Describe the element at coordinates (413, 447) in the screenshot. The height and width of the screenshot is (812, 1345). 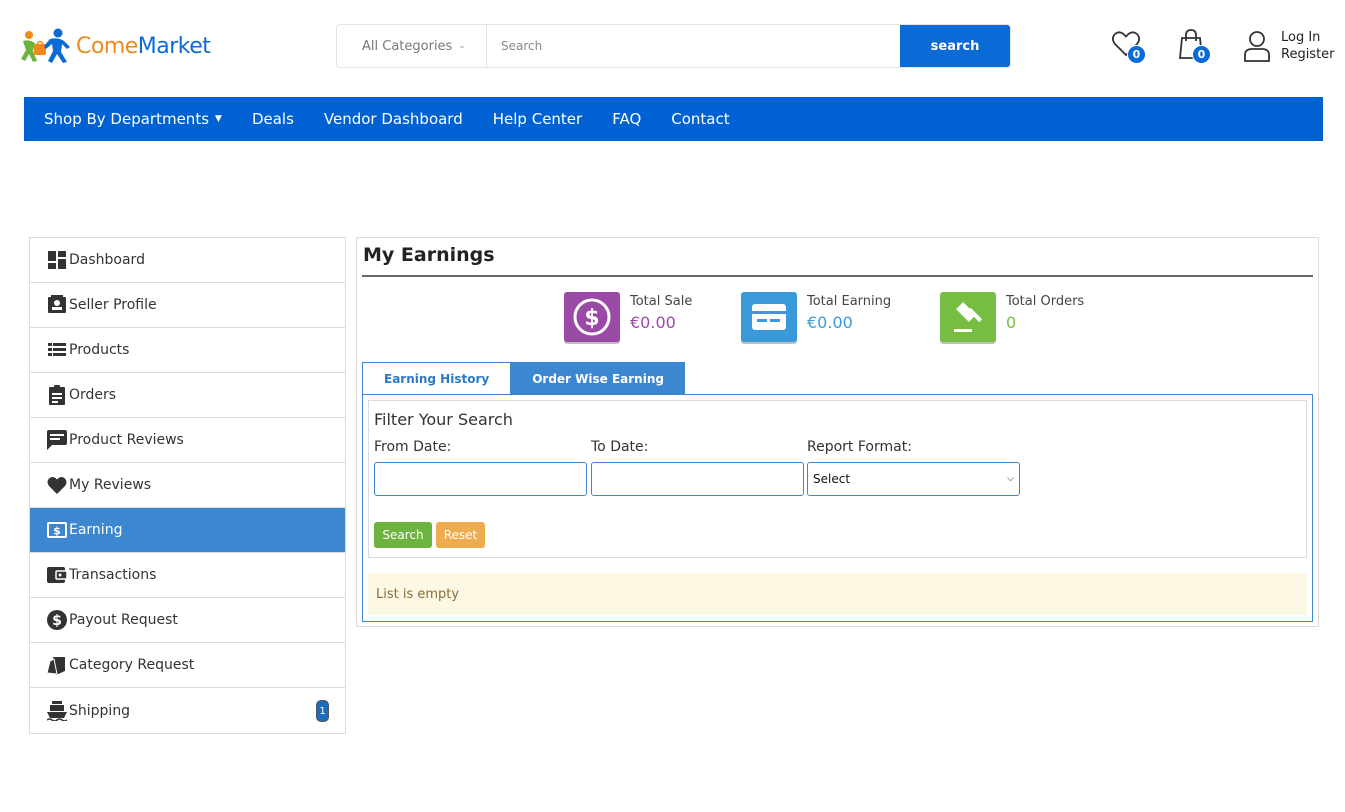
I see `from-date-label: From Date:` at that location.